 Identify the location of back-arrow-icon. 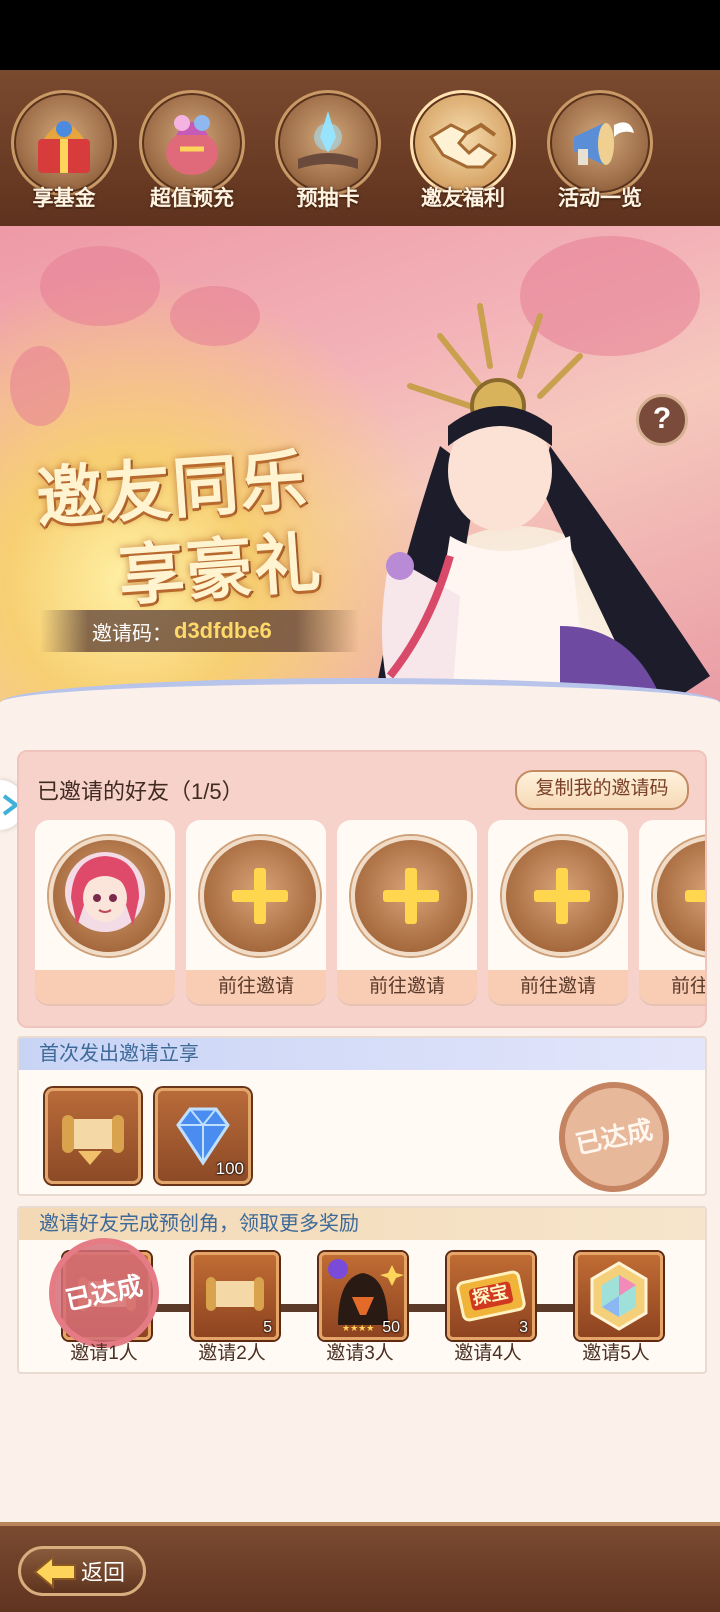
(54, 1572).